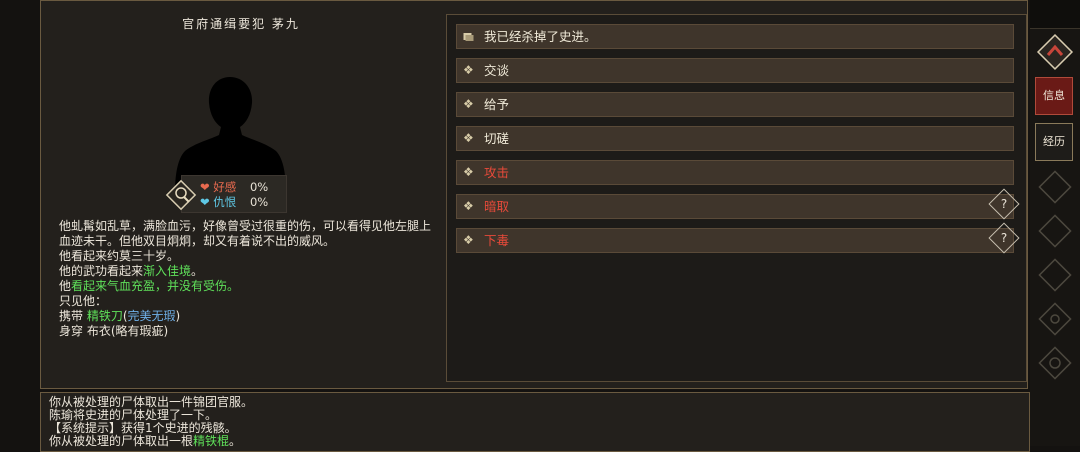 The width and height of the screenshot is (1080, 452). I want to click on hatred-stat: ❤ 仇恨 0%, so click(237, 202).